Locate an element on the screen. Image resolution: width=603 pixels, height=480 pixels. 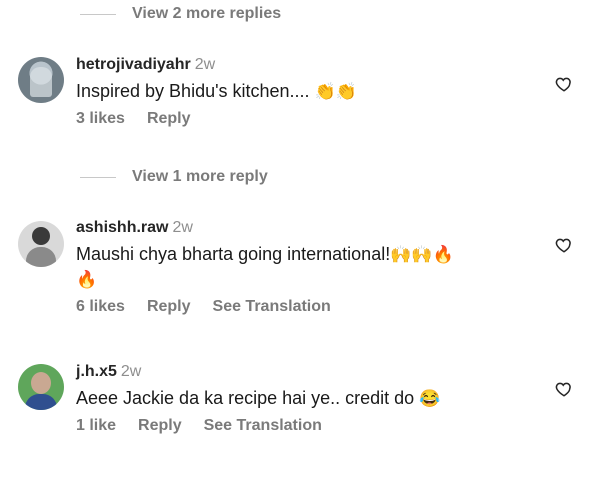
likes-count: 6 likes is located at coordinates (100, 307).